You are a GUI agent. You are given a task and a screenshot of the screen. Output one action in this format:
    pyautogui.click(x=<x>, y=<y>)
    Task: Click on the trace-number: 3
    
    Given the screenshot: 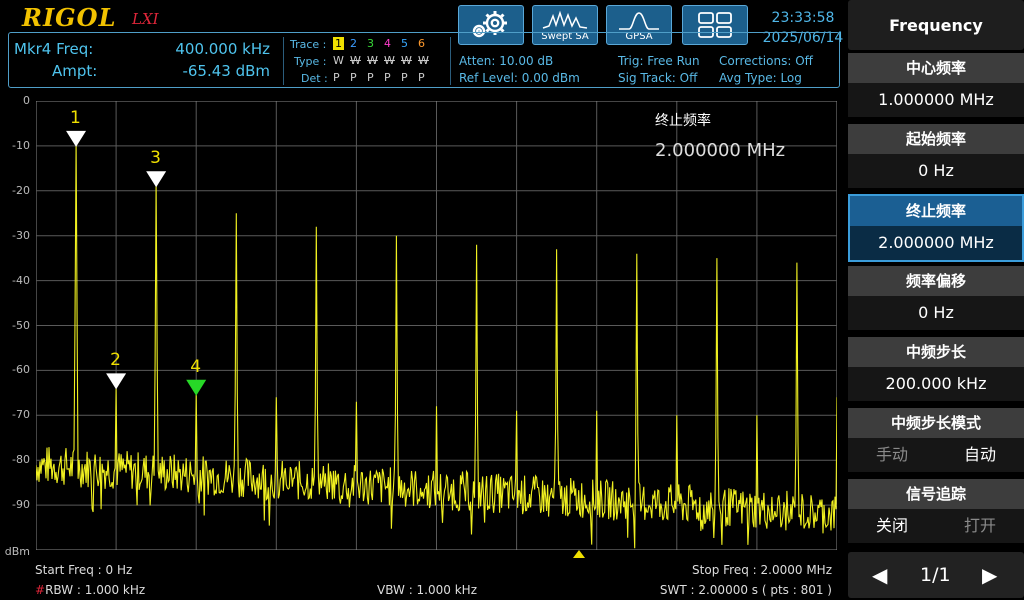 What is the action you would take?
    pyautogui.click(x=370, y=43)
    